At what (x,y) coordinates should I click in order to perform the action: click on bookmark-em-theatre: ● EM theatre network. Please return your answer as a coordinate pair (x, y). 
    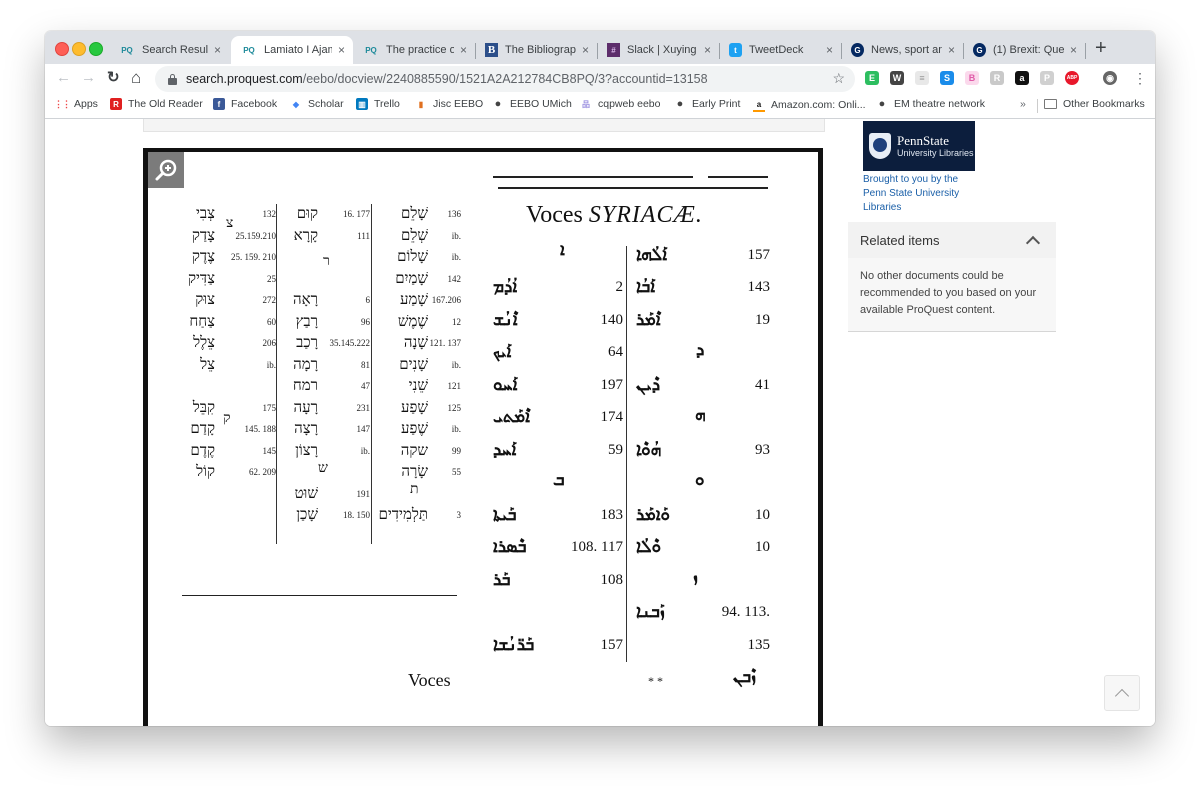
    Looking at the image, I should click on (930, 104).